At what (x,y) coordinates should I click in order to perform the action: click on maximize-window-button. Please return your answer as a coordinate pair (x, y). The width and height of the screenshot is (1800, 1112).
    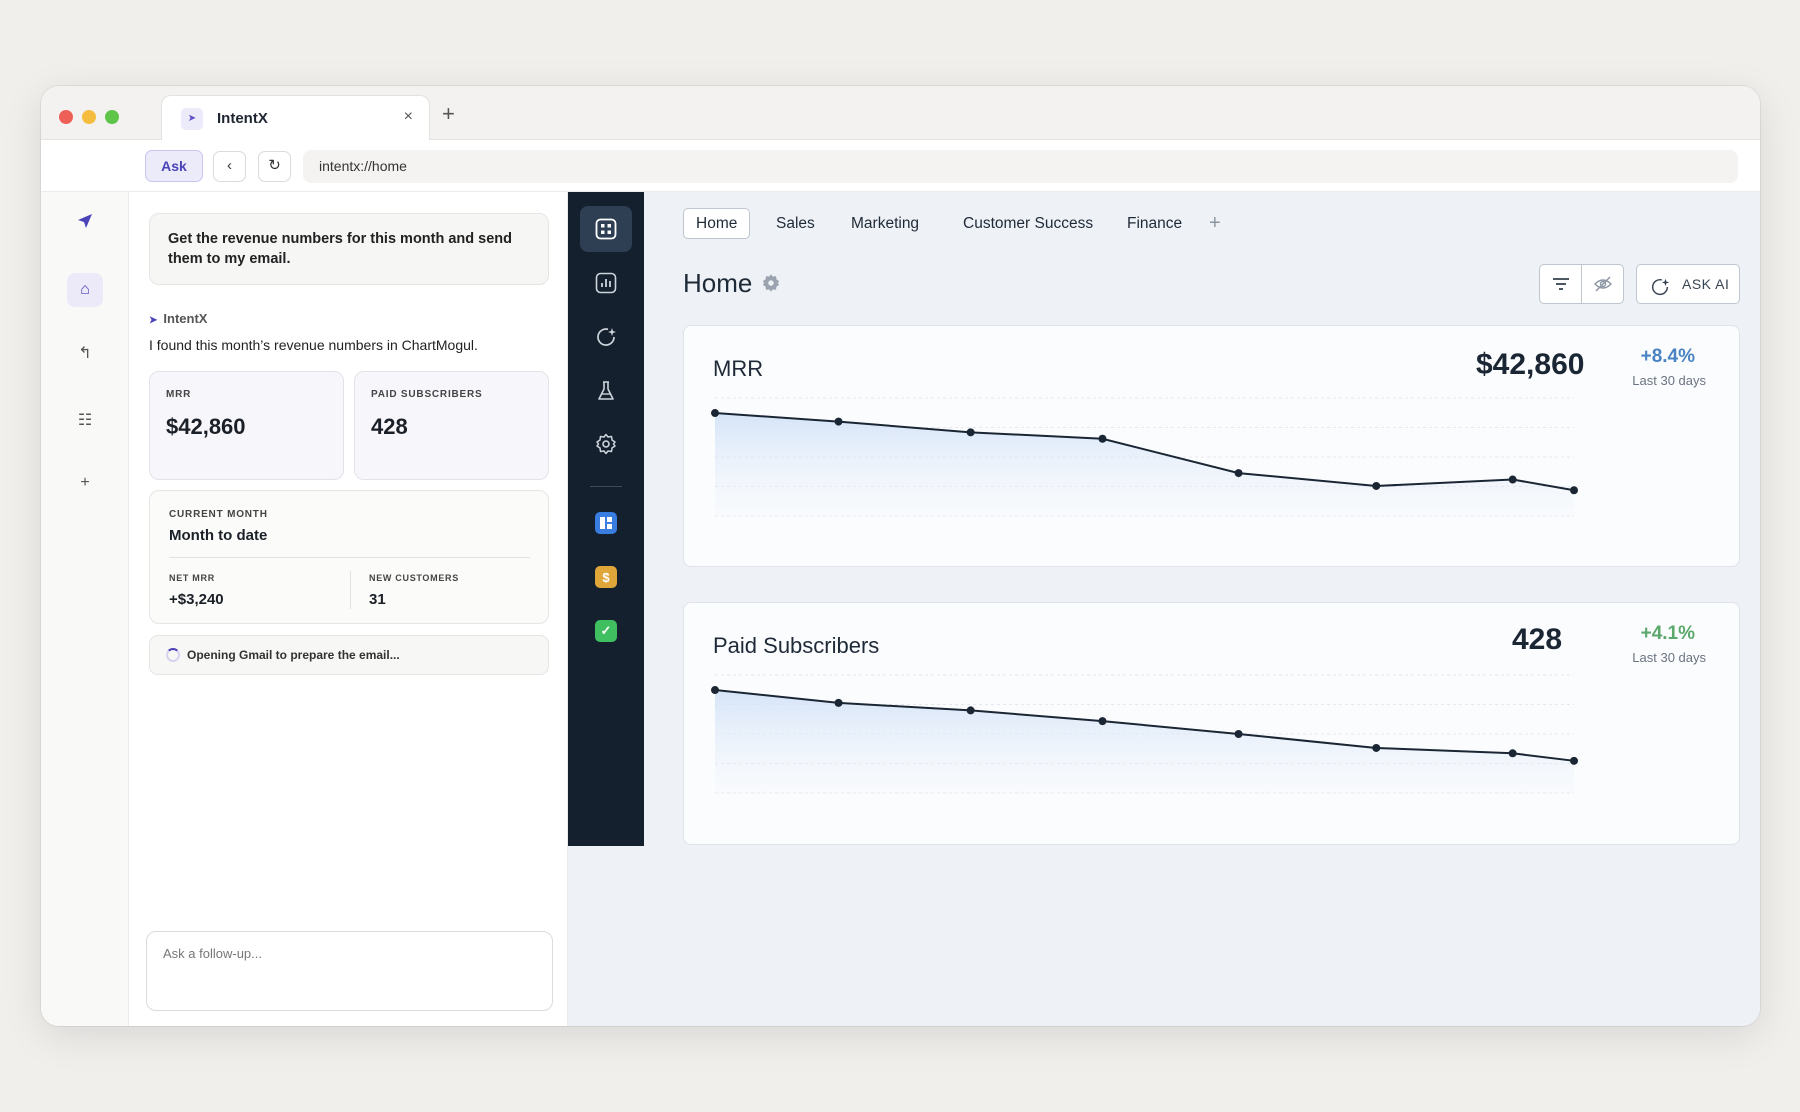
    Looking at the image, I should click on (112, 117).